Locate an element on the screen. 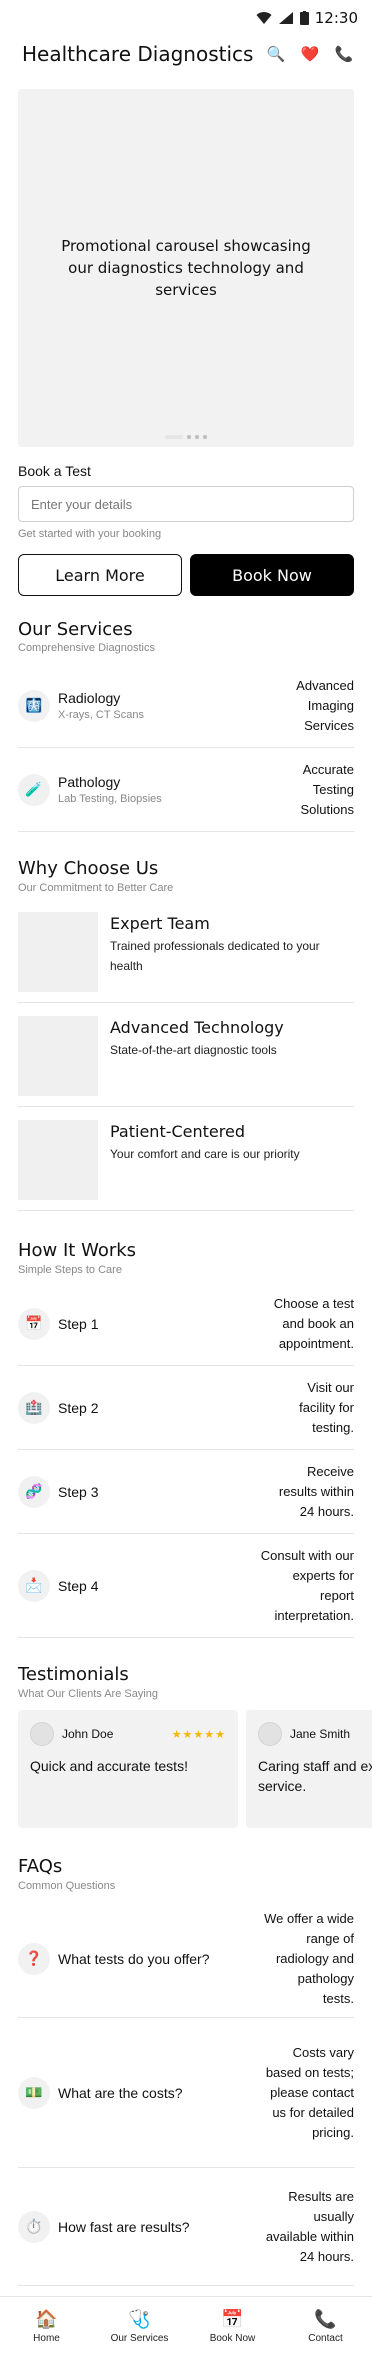 The height and width of the screenshot is (2356, 372). how-subtitle: Simple Steps to Care is located at coordinates (70, 1270).